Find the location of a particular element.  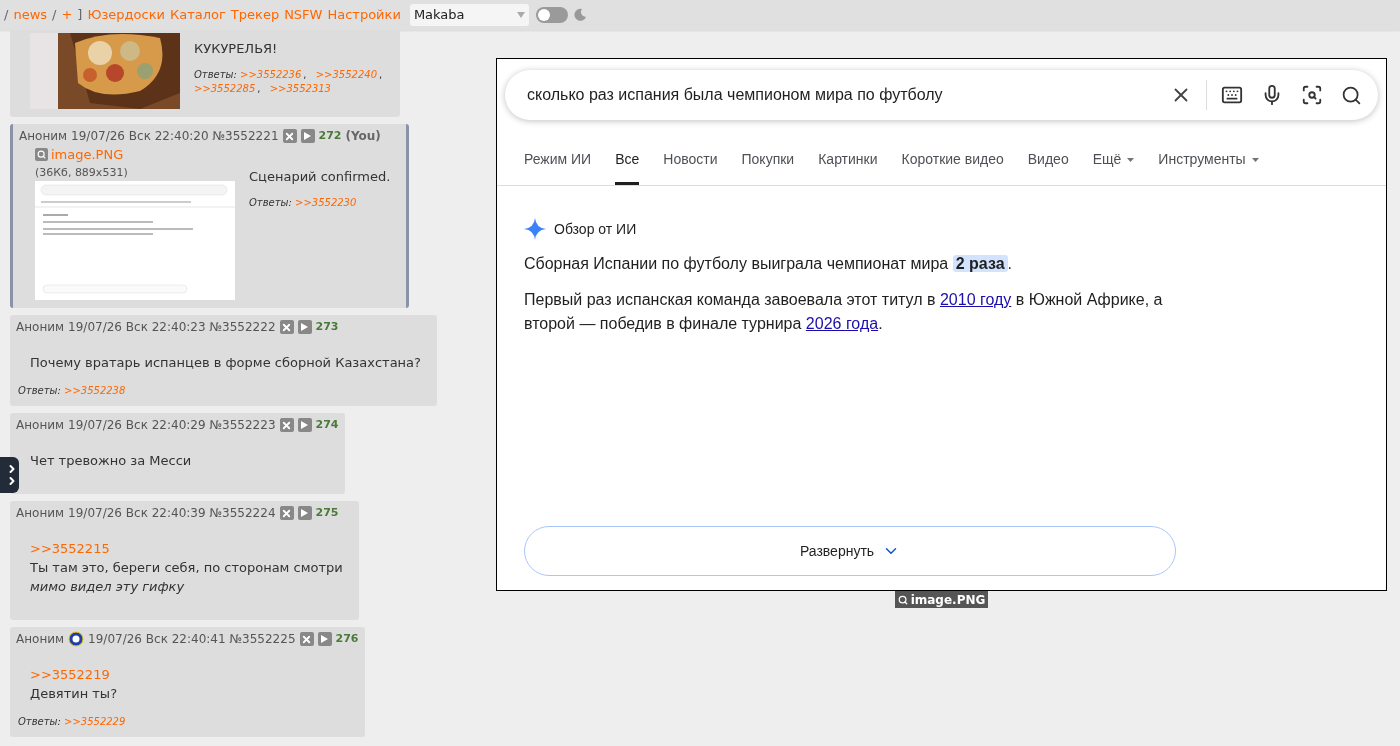

post-date: 19/07/26 Вск 22:40:20 is located at coordinates (140, 136).